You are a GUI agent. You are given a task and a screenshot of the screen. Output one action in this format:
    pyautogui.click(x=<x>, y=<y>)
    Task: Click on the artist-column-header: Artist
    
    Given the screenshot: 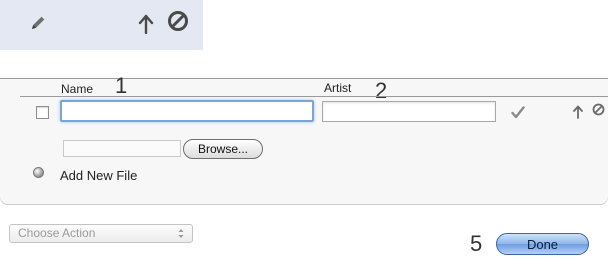 What is the action you would take?
    pyautogui.click(x=337, y=88)
    